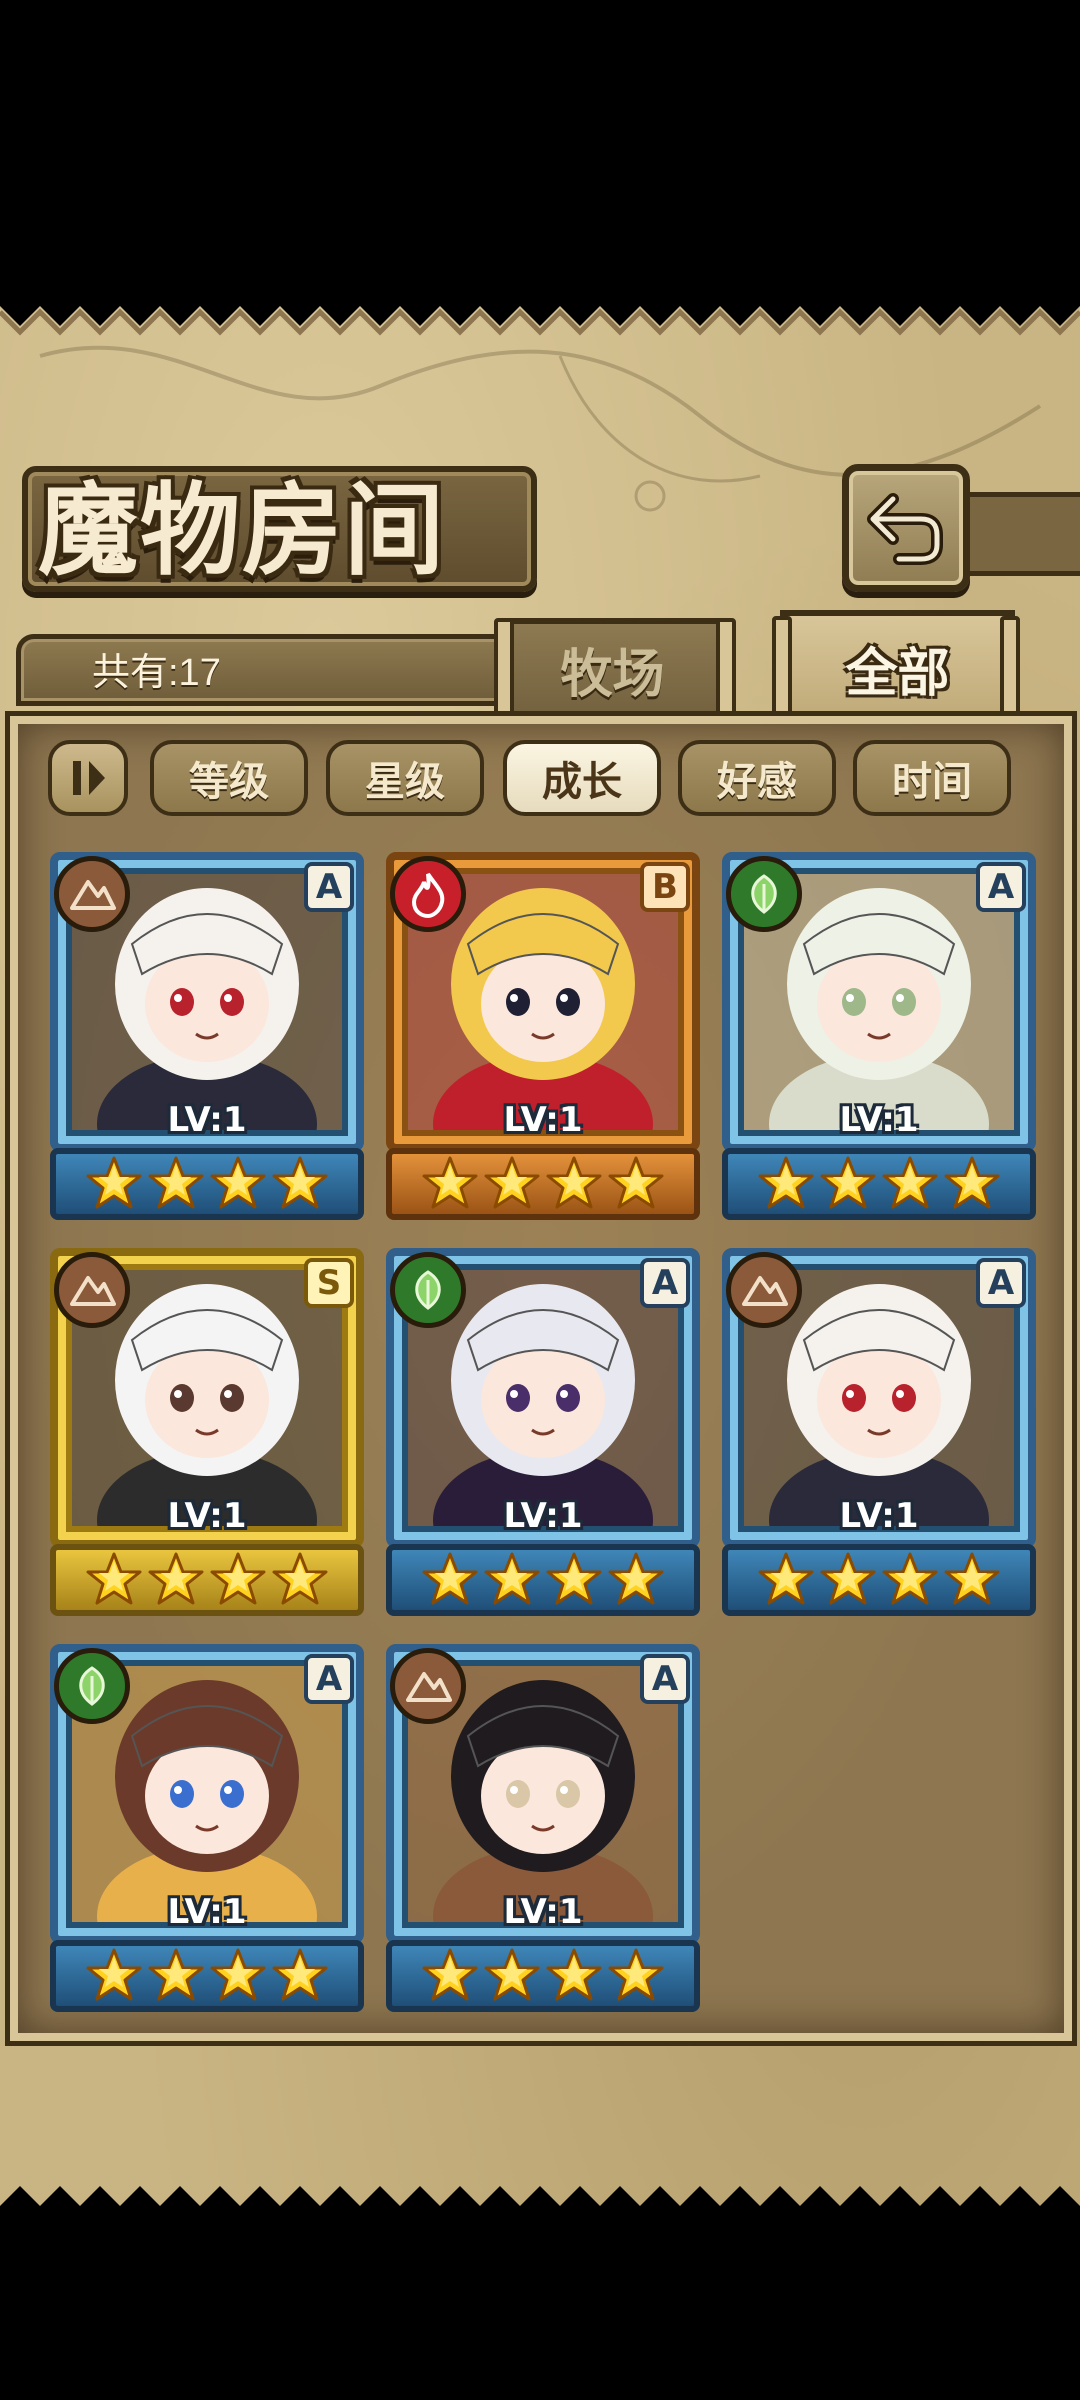 Image resolution: width=1080 pixels, height=2400 pixels. I want to click on sort-order-icon, so click(89, 778).